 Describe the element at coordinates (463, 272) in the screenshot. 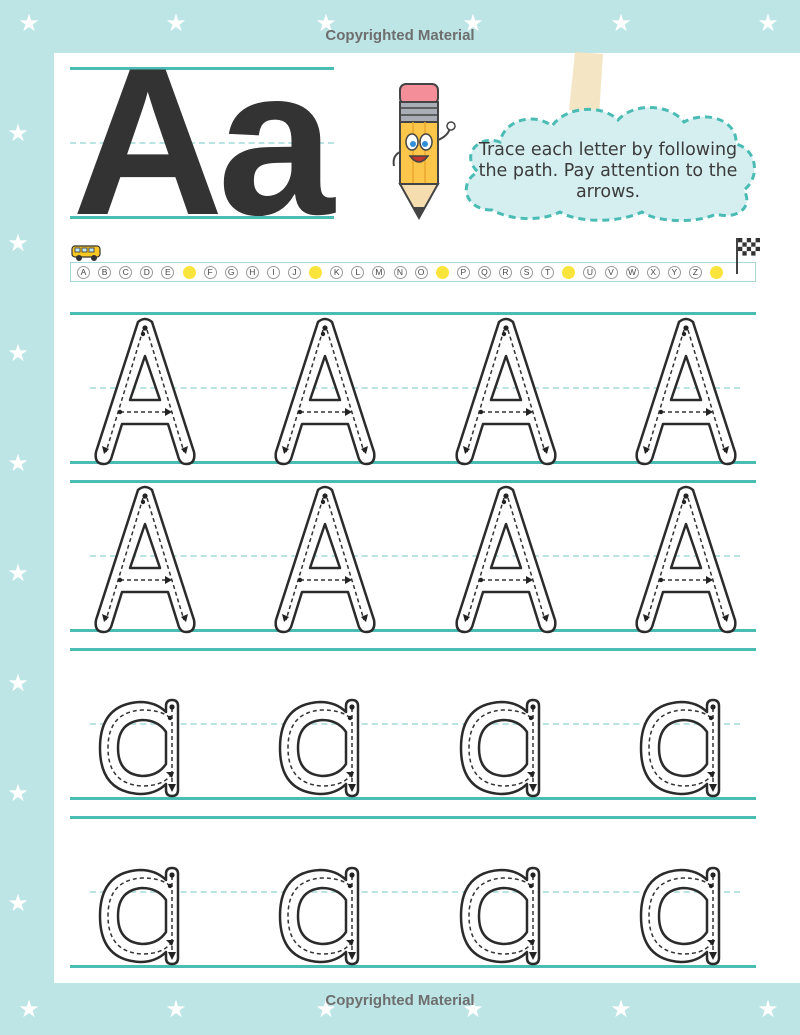

I see `alphabet-letter: P` at that location.